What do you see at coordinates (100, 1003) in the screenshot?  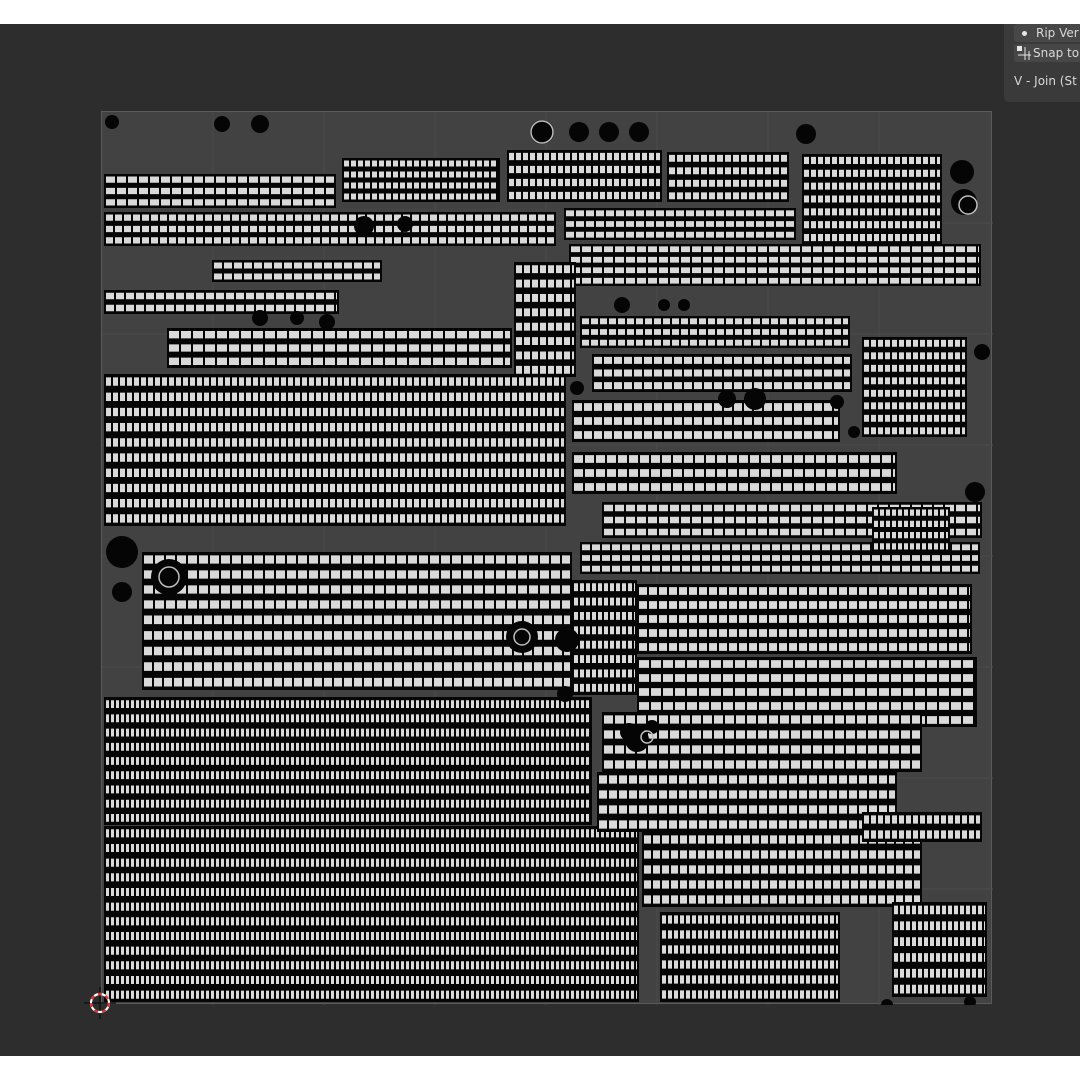 I see `2d-cursor-icon` at bounding box center [100, 1003].